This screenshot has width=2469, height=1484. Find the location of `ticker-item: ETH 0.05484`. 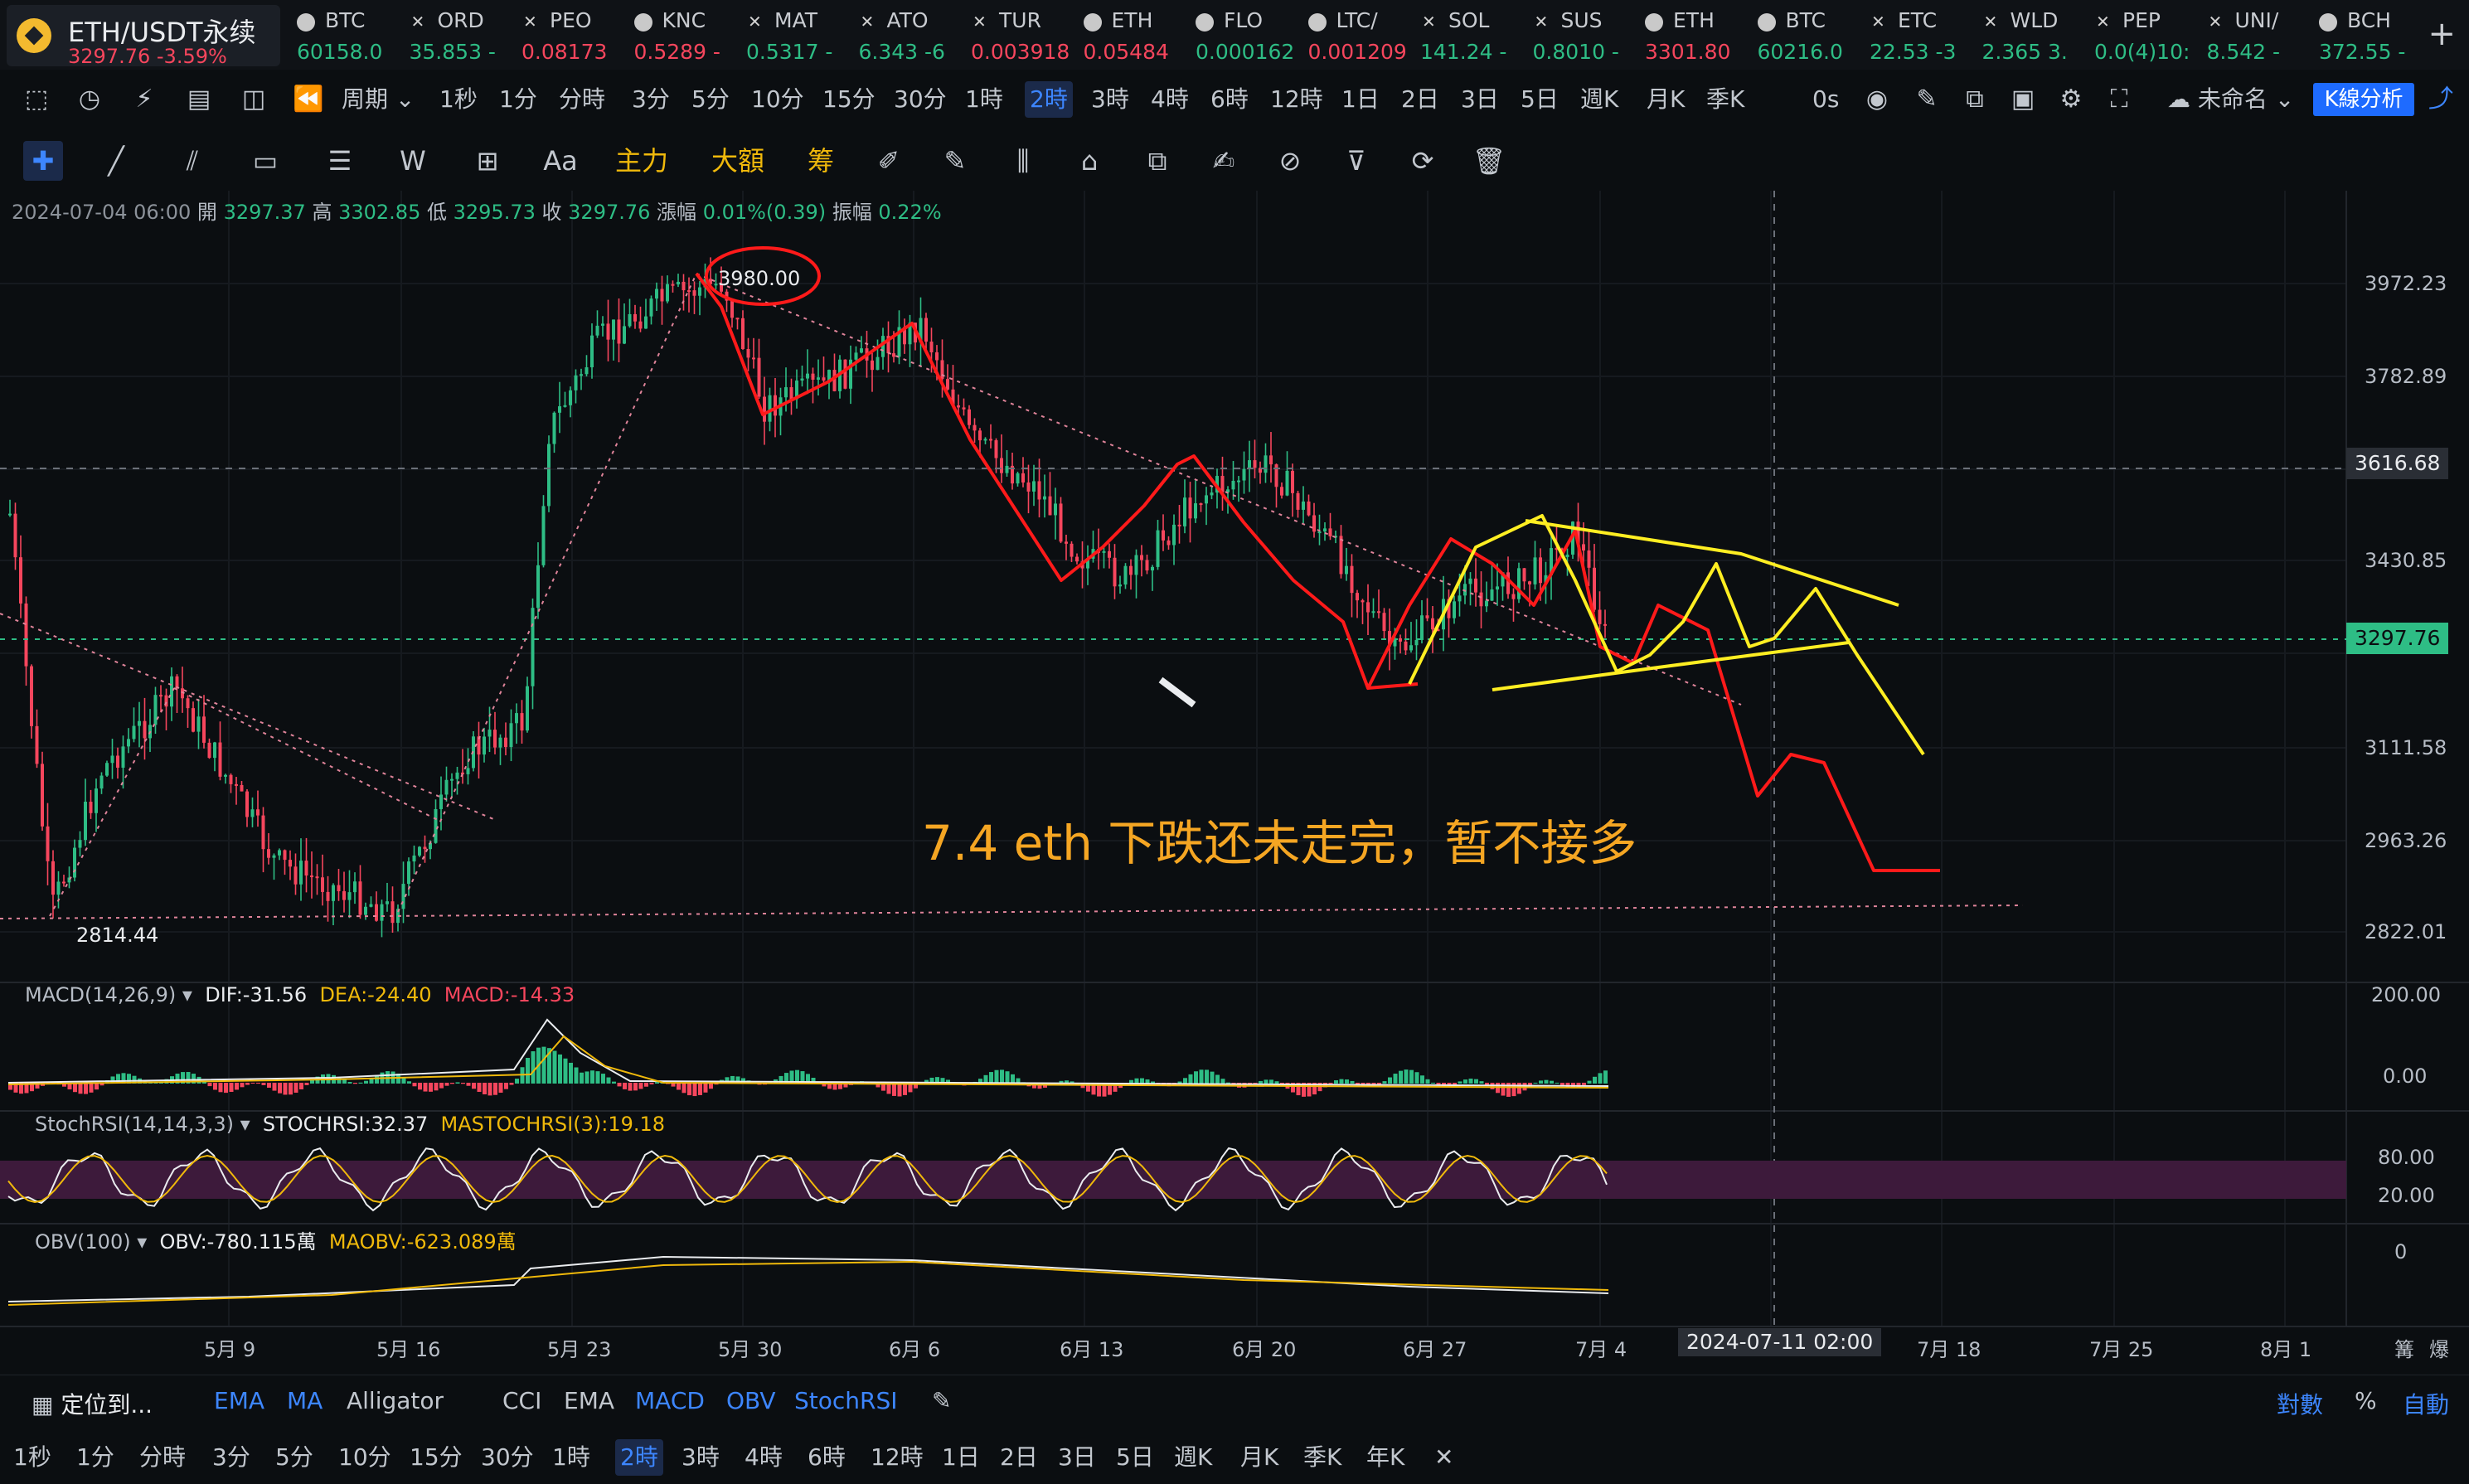

ticker-item: ETH 0.05484 is located at coordinates (1133, 35).